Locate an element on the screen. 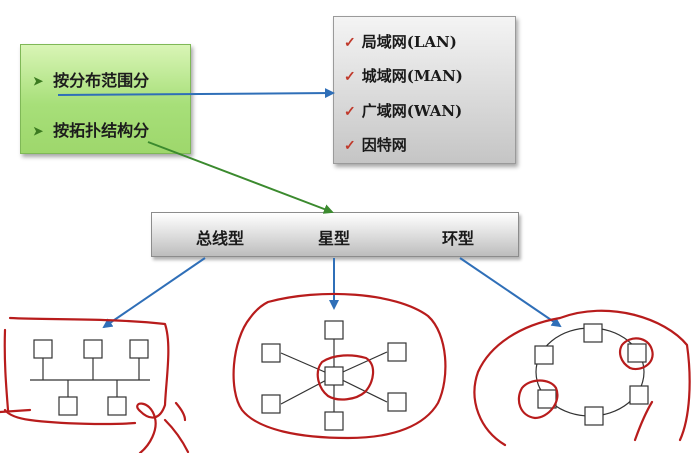  star-topology-diagram is located at coordinates (334, 375).